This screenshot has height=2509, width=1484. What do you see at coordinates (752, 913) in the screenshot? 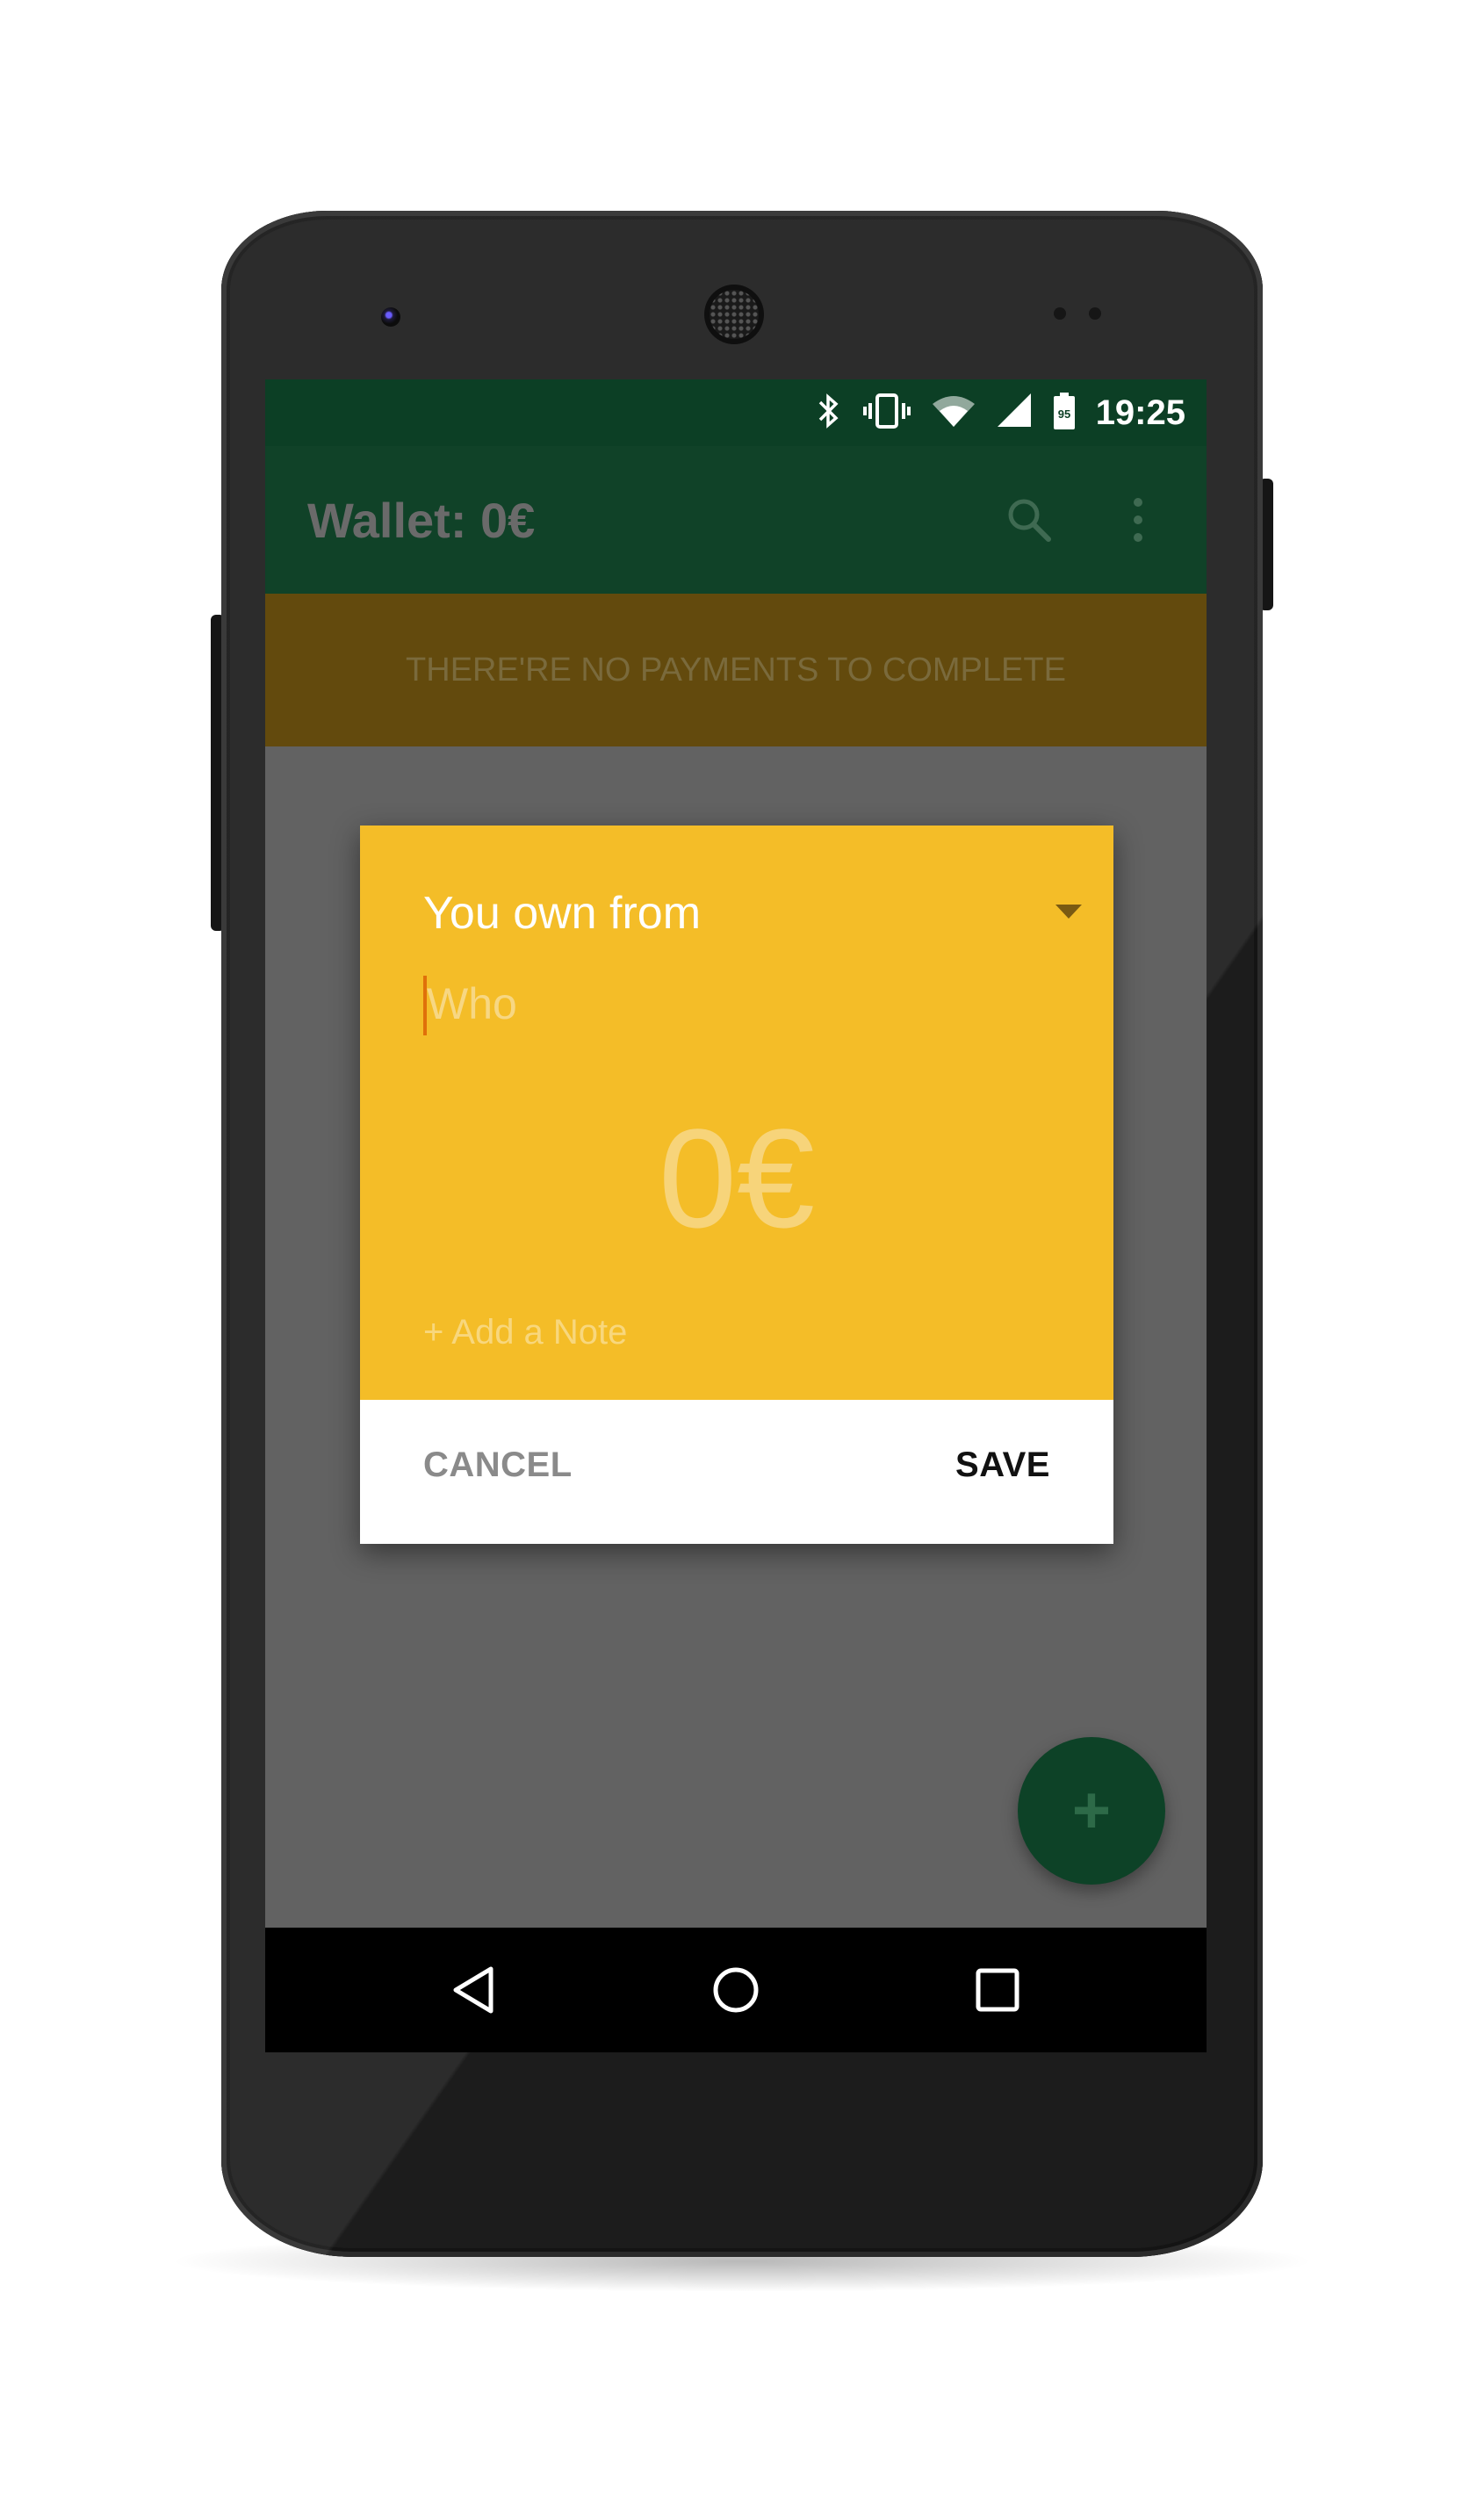
I see `transaction-type-dropdown: You own from` at bounding box center [752, 913].